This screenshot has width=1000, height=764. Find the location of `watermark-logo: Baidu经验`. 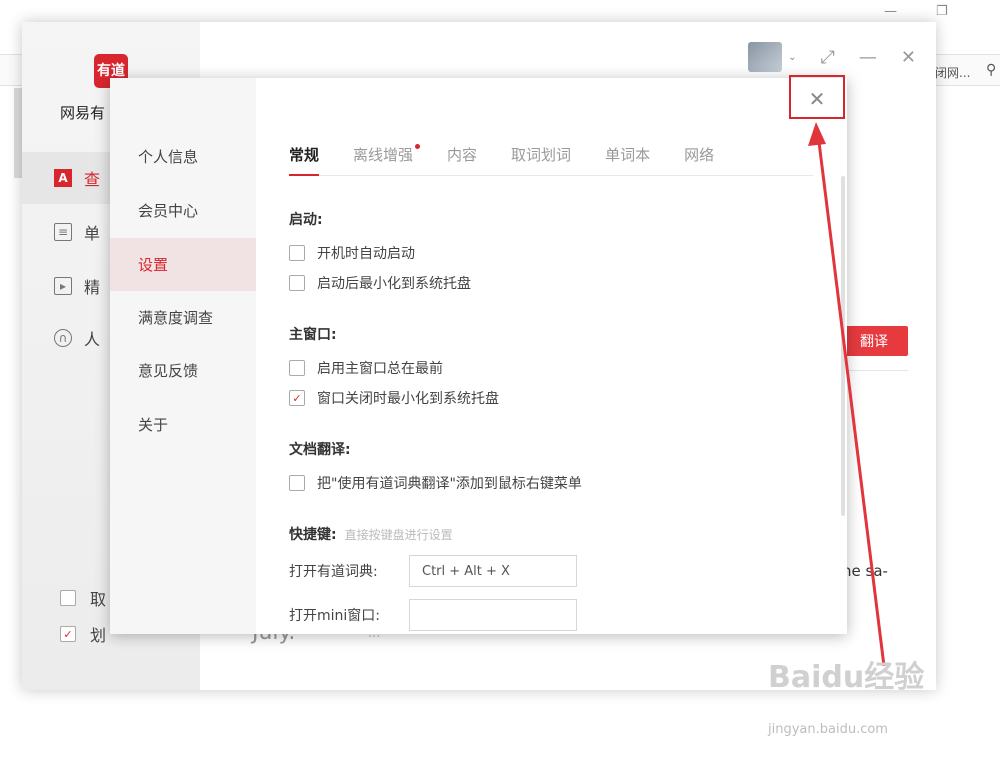

watermark-logo: Baidu经验 is located at coordinates (846, 677).